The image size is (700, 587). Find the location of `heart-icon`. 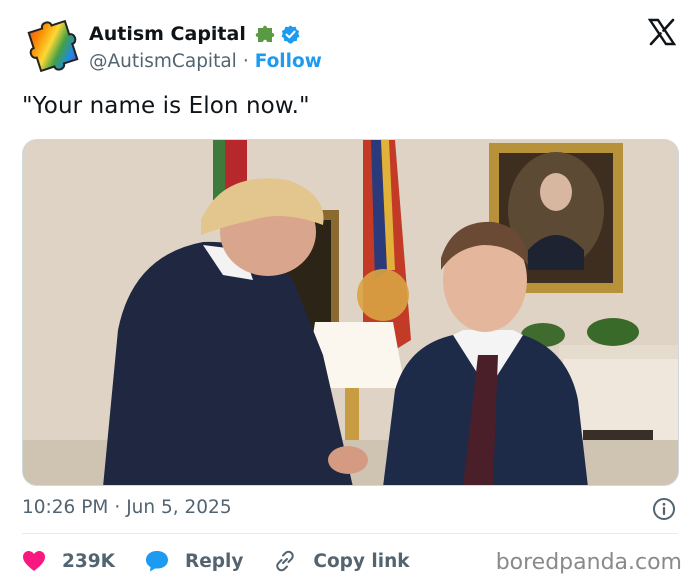

heart-icon is located at coordinates (34, 561).